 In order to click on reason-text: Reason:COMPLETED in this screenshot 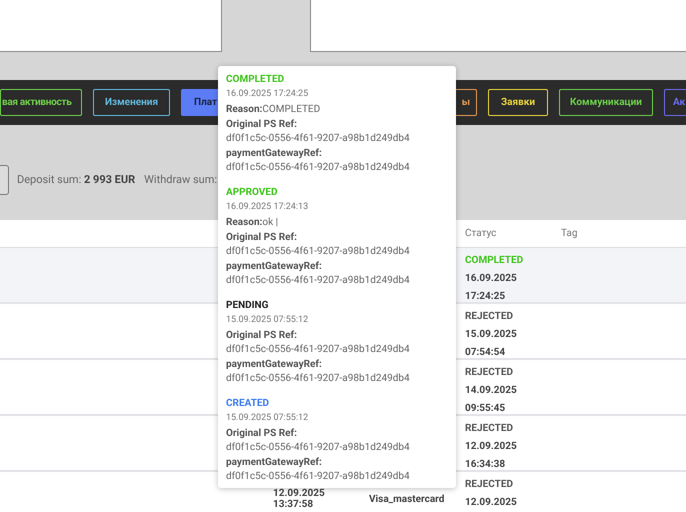, I will do `click(274, 110)`.